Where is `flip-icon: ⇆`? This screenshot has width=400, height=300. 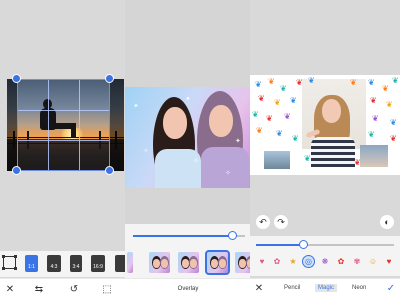
flip-icon: ⇆ is located at coordinates (39, 290).